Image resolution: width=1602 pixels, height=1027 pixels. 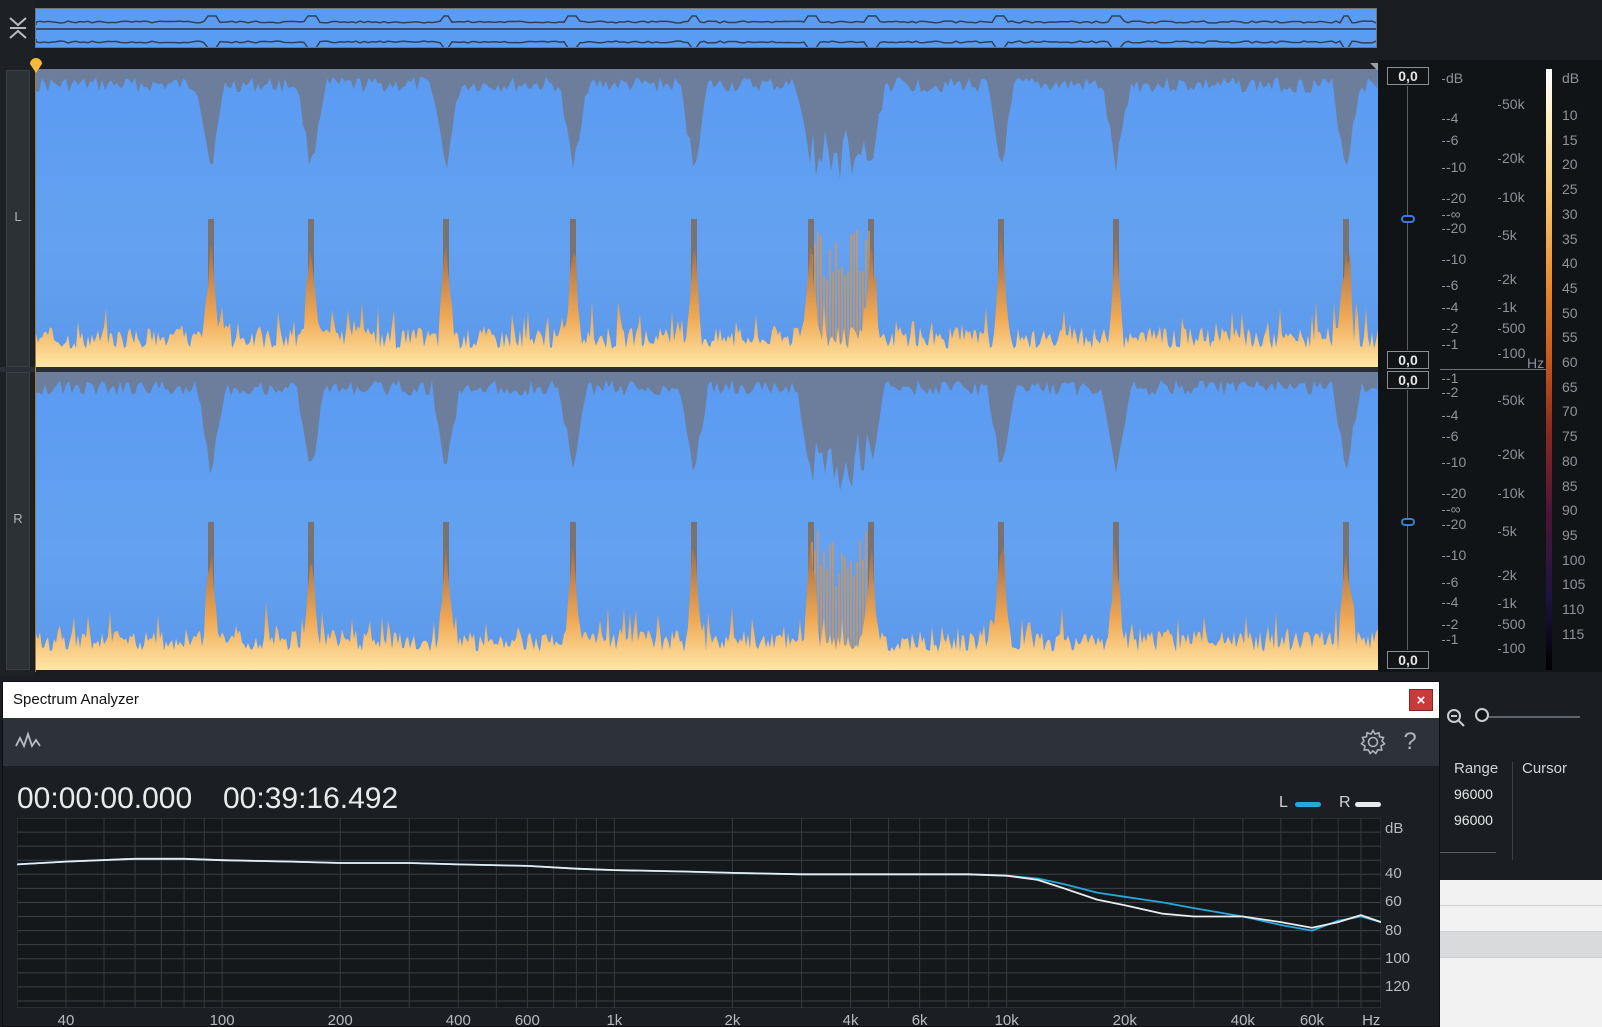 I want to click on window-titlebar: Spectrum Analyzer ×, so click(x=721, y=700).